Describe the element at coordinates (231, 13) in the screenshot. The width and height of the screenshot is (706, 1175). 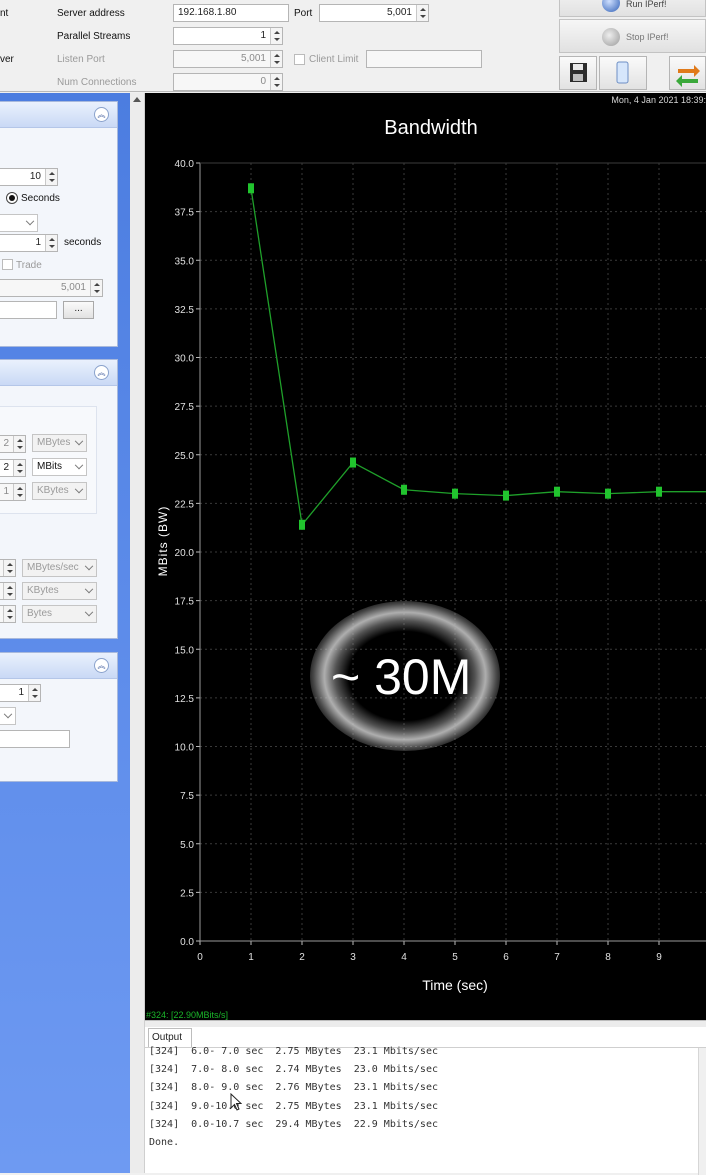
I see `server-address-input: 192.168.1.80` at that location.